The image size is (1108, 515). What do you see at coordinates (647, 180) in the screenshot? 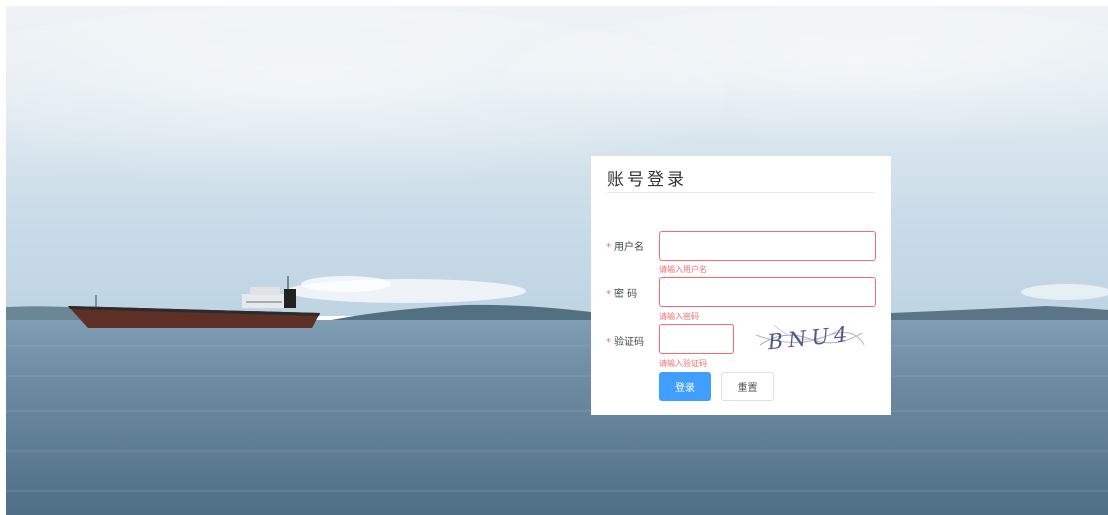
I see `login-title: 账号登录` at bounding box center [647, 180].